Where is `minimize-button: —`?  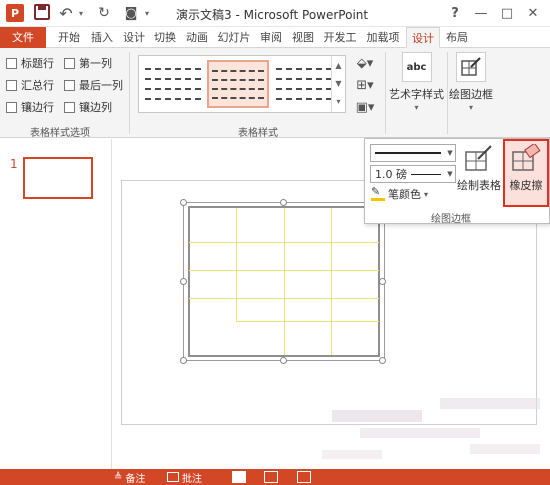 minimize-button: — is located at coordinates (481, 13).